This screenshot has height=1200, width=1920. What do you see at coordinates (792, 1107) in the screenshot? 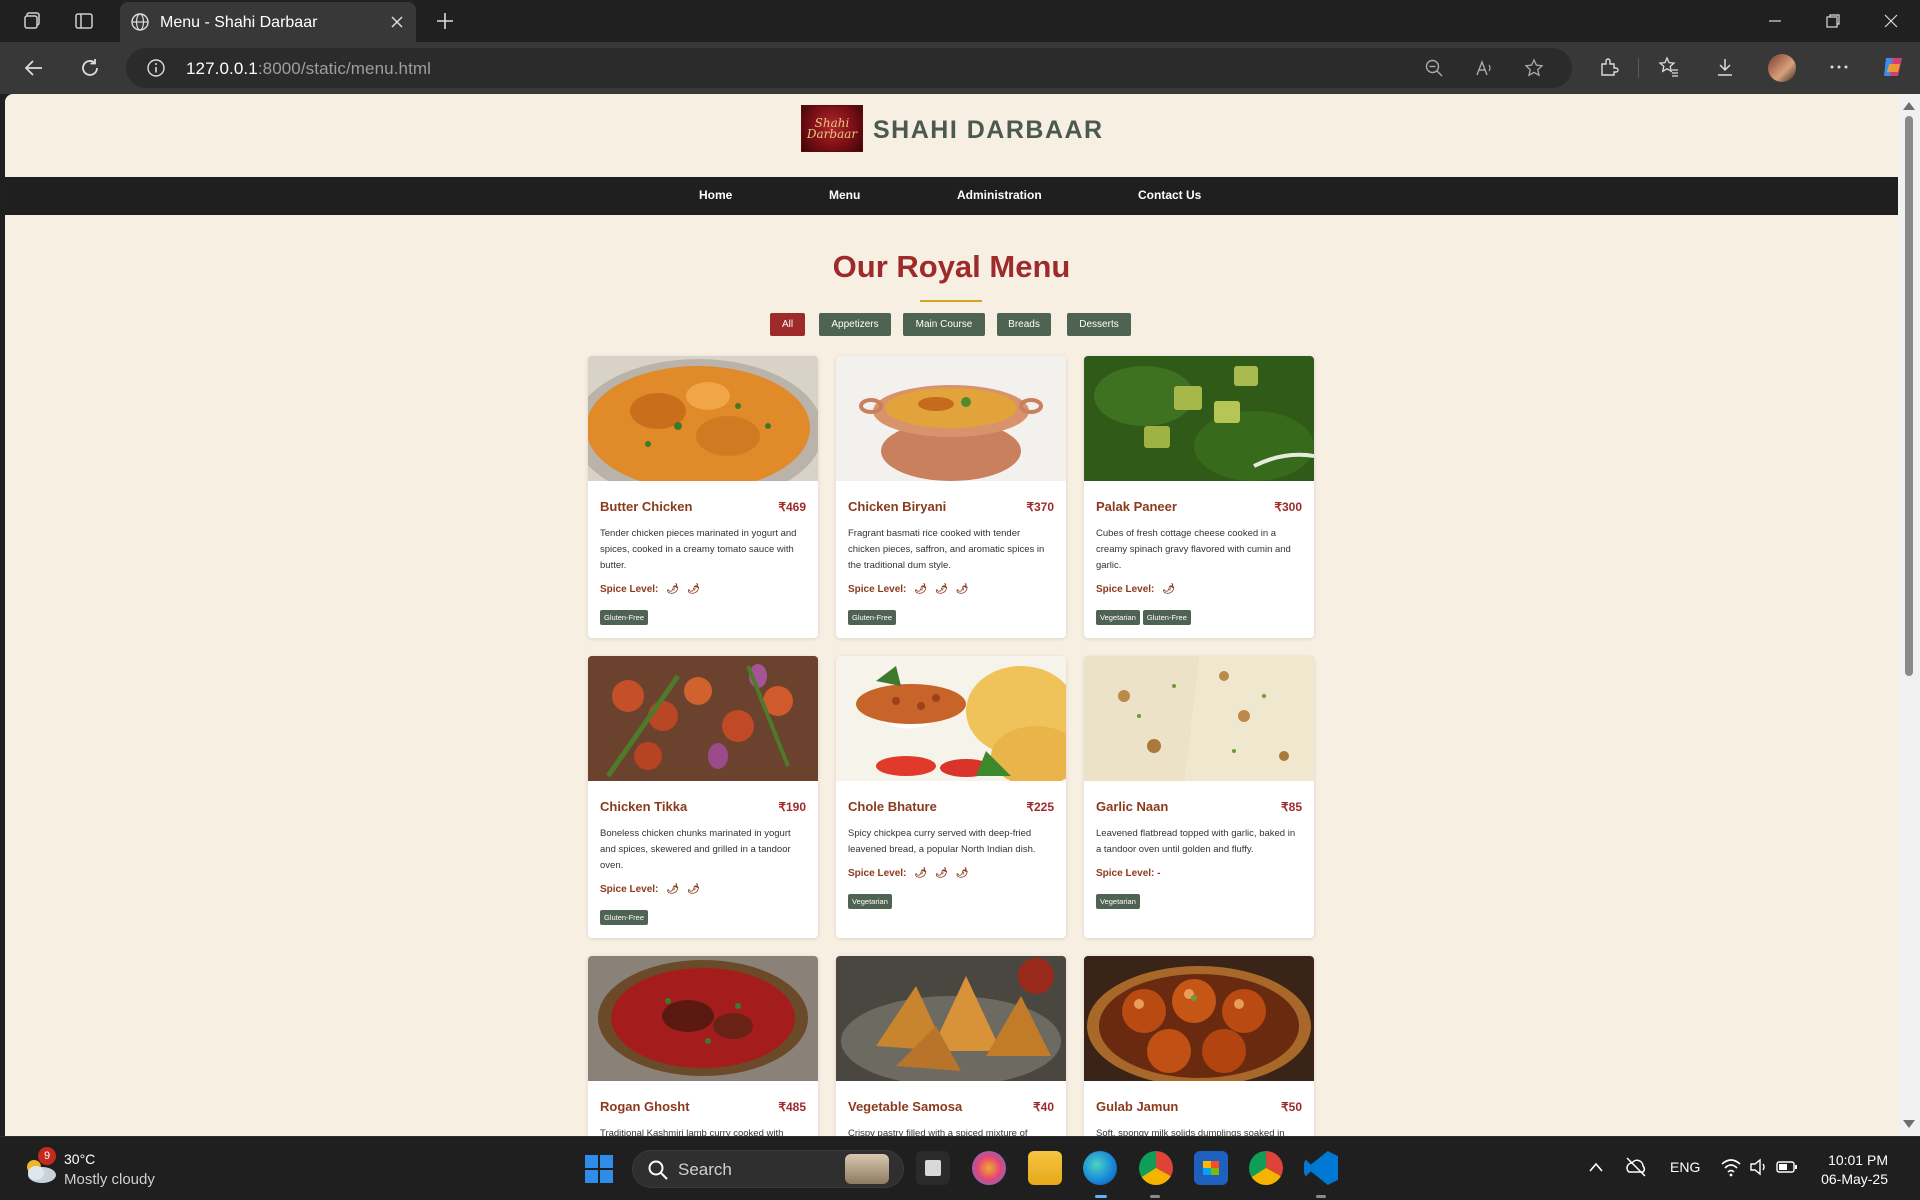
I see `dish-price: ₹485` at bounding box center [792, 1107].